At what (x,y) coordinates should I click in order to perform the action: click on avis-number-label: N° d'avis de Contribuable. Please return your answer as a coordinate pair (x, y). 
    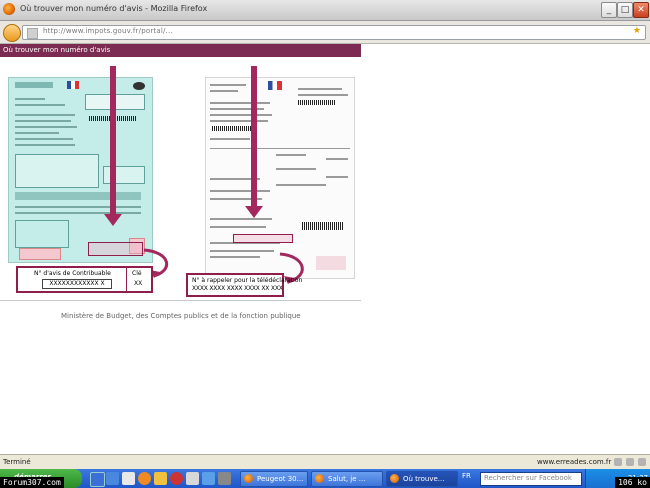
    Looking at the image, I should click on (72, 273).